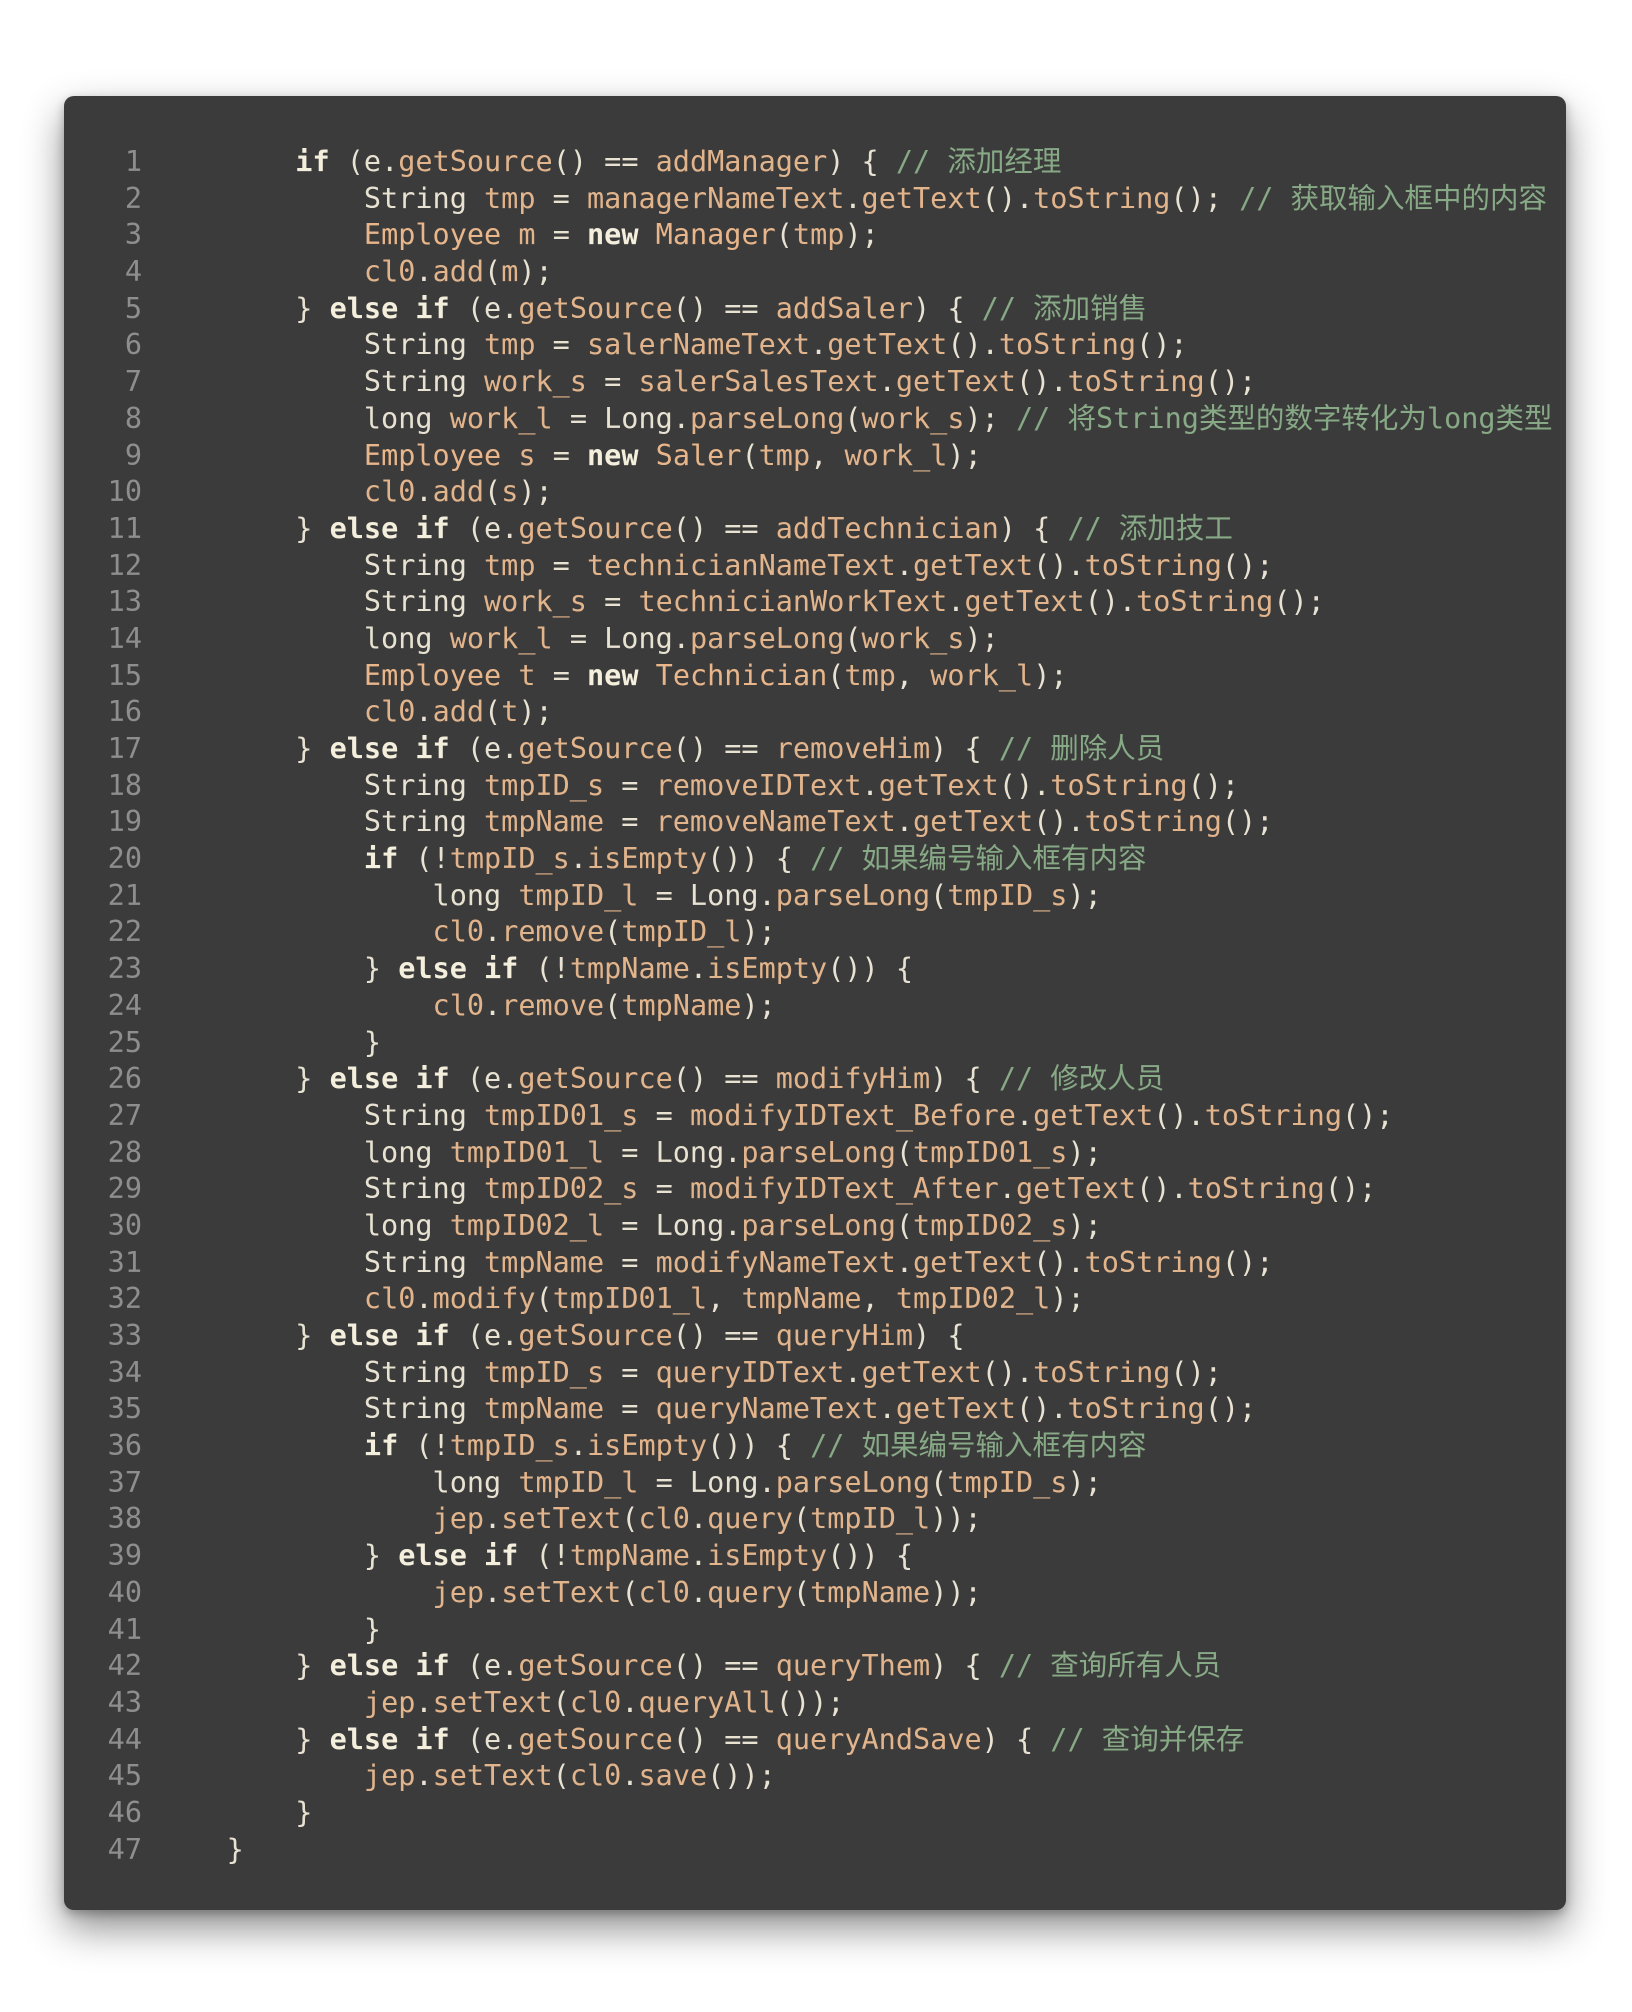 The image size is (1632, 2012). I want to click on code-token: tmpID02_l, so click(527, 1225).